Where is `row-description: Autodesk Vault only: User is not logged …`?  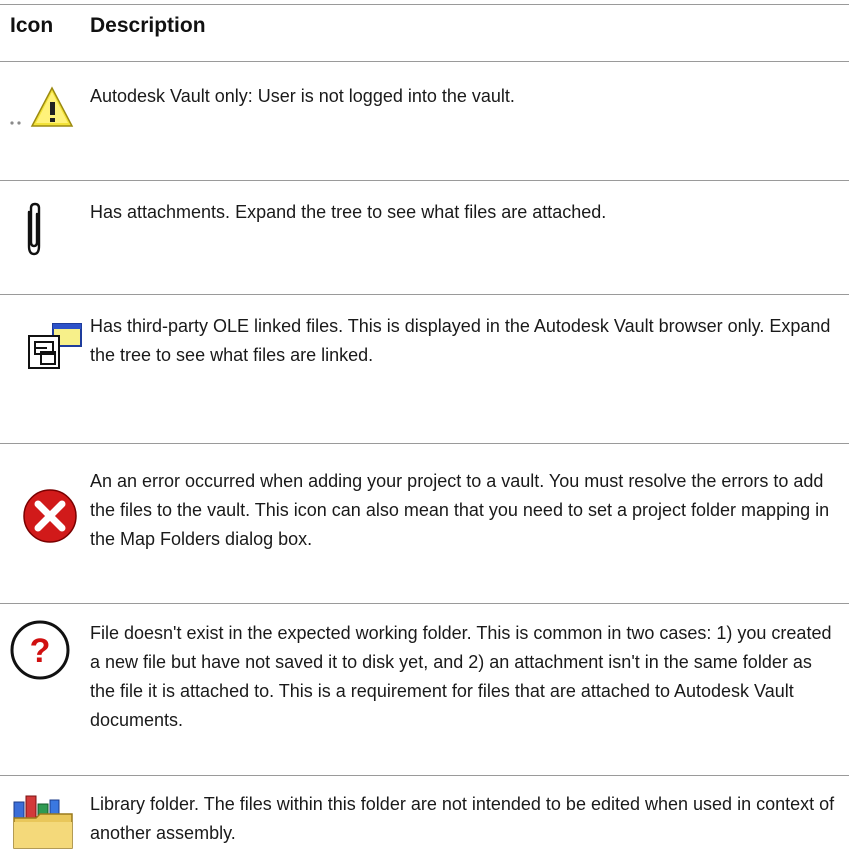 row-description: Autodesk Vault only: User is not logged … is located at coordinates (302, 96).